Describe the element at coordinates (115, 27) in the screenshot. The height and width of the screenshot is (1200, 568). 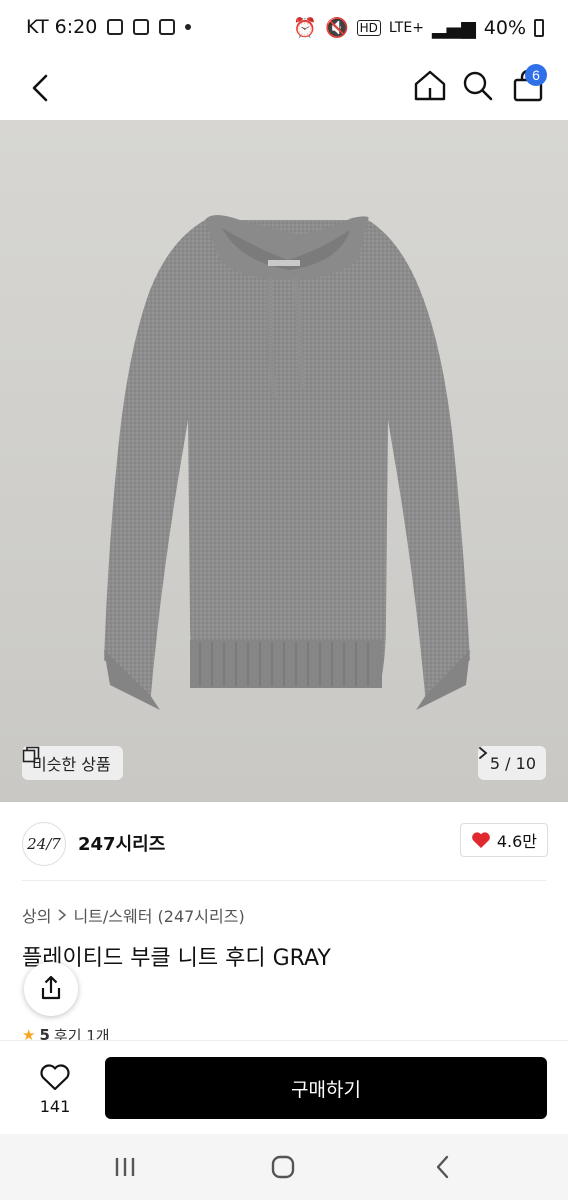
I see `notification-icon` at that location.